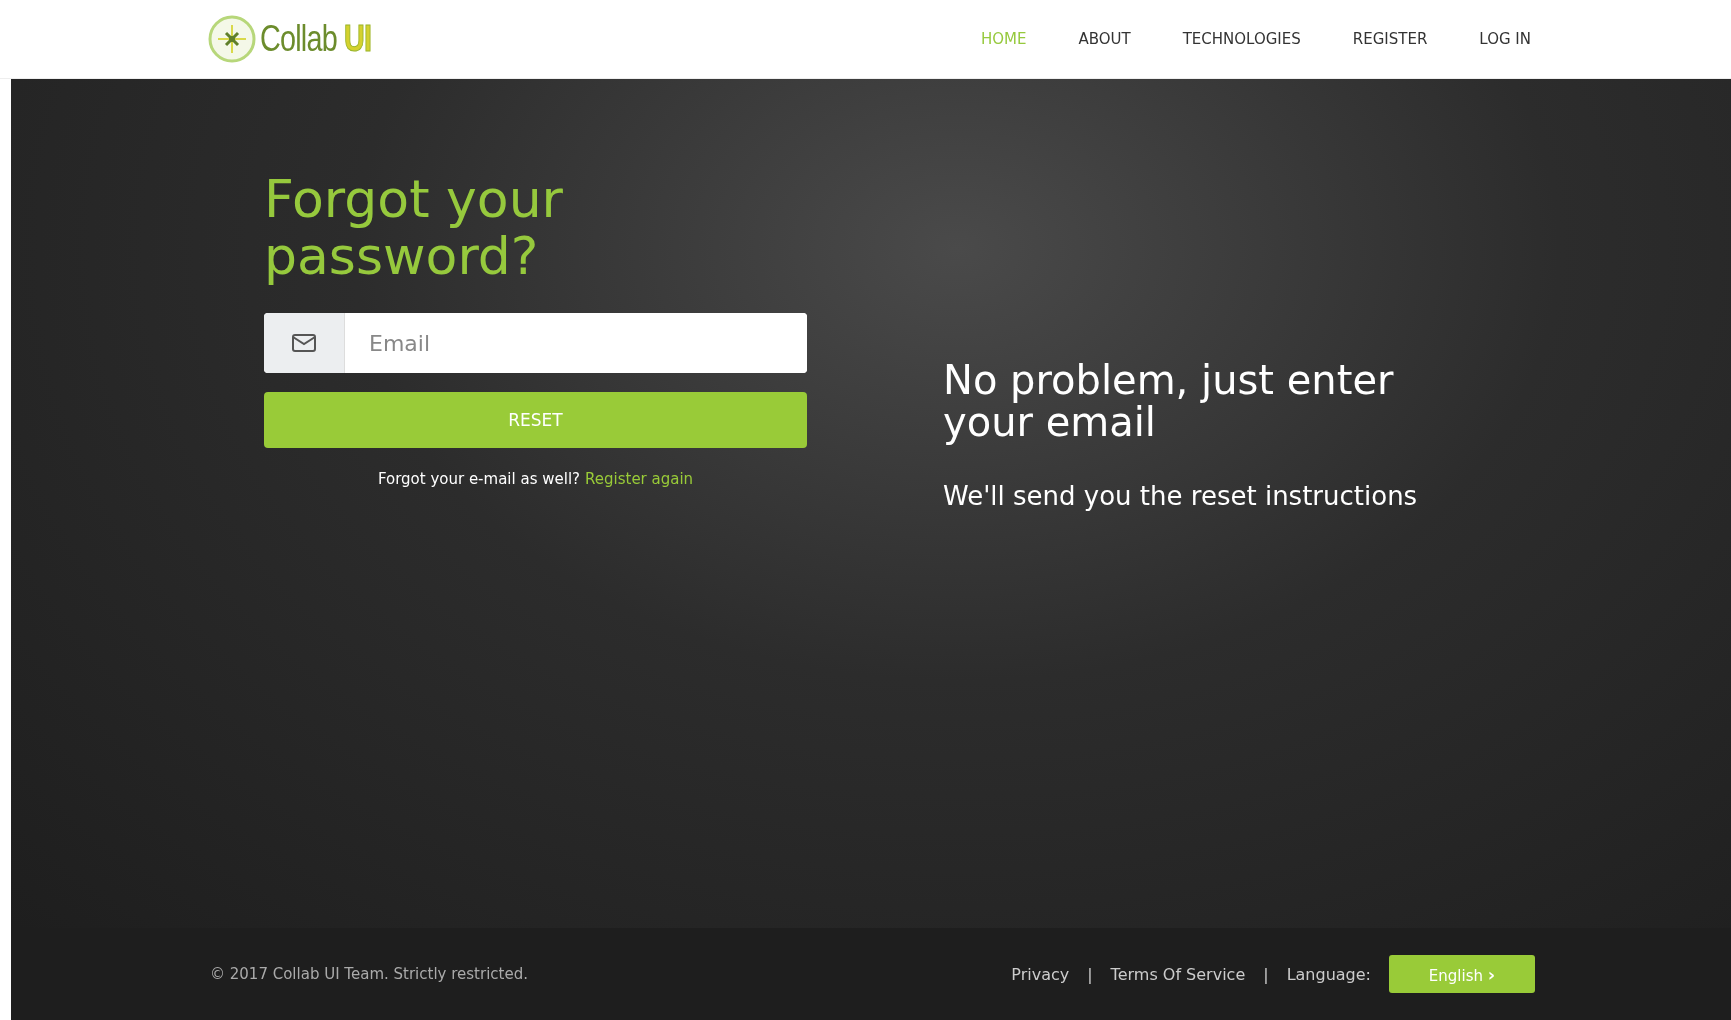  Describe the element at coordinates (1104, 39) in the screenshot. I see `nav-link: ABOUT` at that location.